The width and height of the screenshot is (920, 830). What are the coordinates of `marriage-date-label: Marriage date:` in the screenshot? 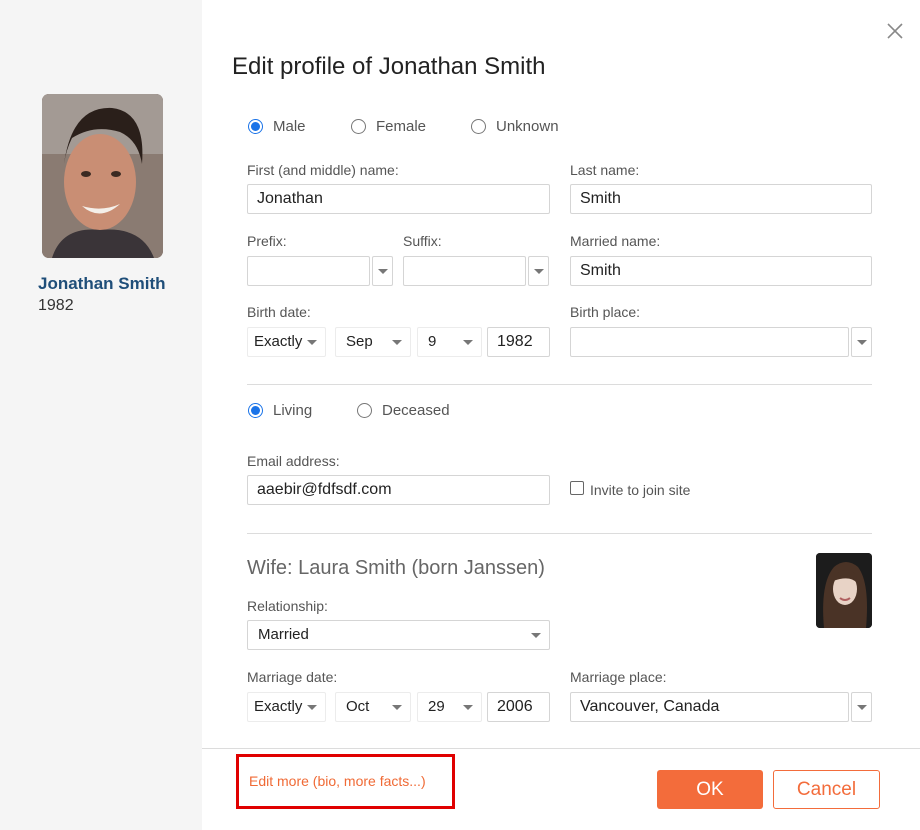 It's located at (292, 677).